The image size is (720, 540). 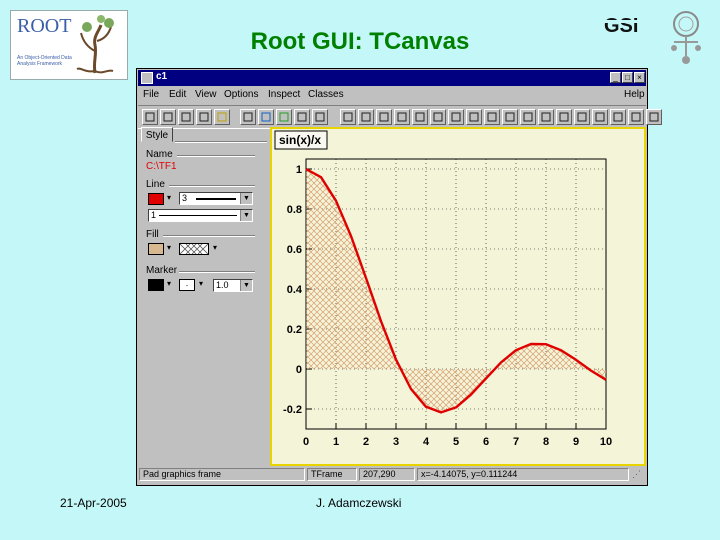 What do you see at coordinates (156, 249) in the screenshot?
I see `fill-color-swatch` at bounding box center [156, 249].